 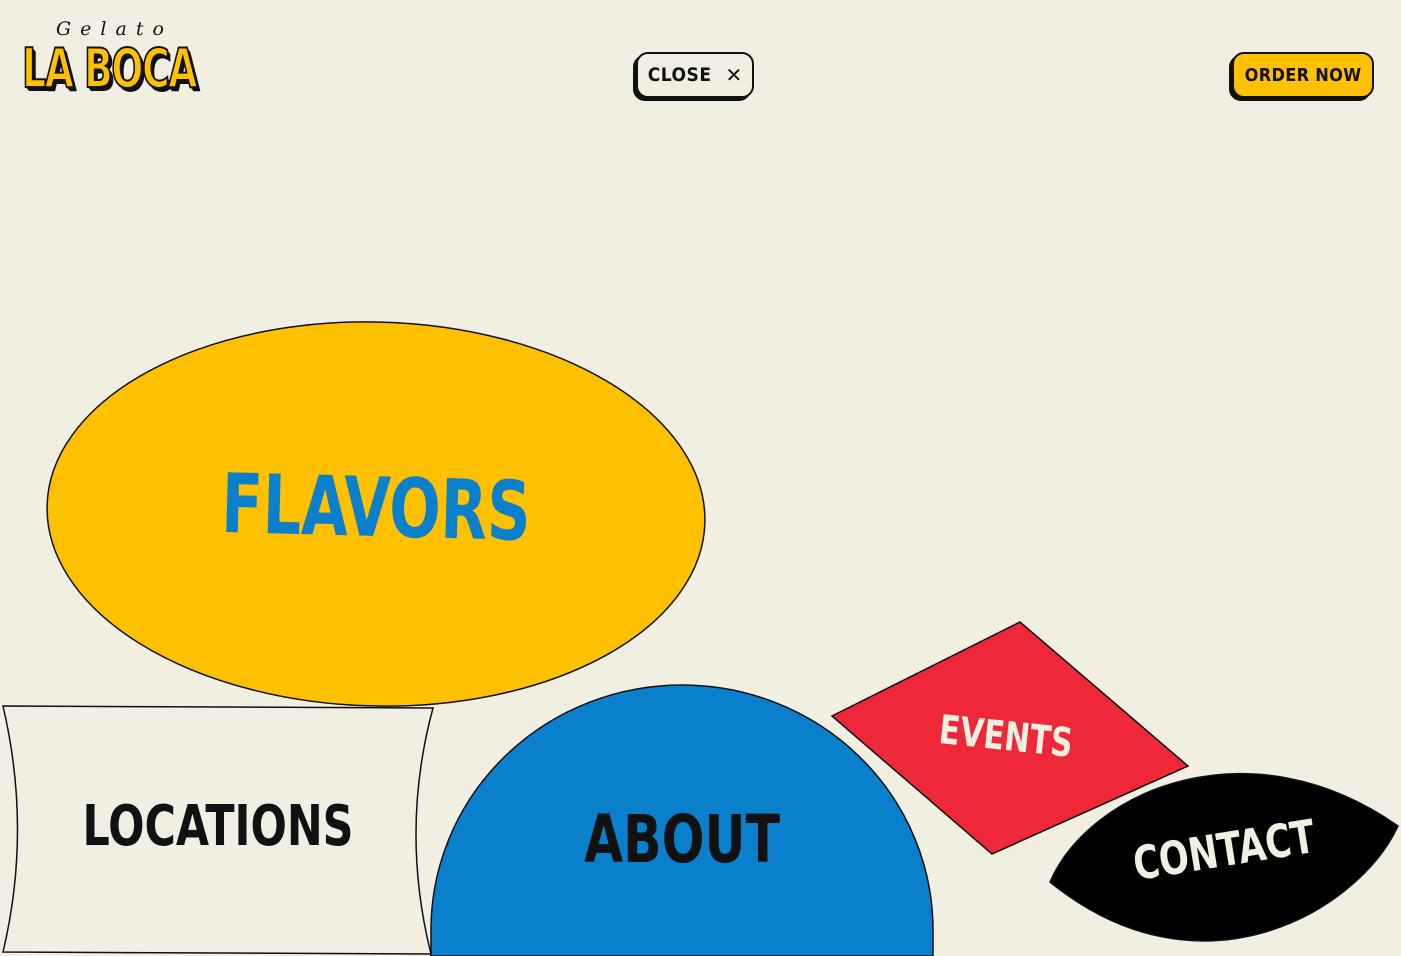 What do you see at coordinates (376, 507) in the screenshot?
I see `flavors-label: FLAVORS` at bounding box center [376, 507].